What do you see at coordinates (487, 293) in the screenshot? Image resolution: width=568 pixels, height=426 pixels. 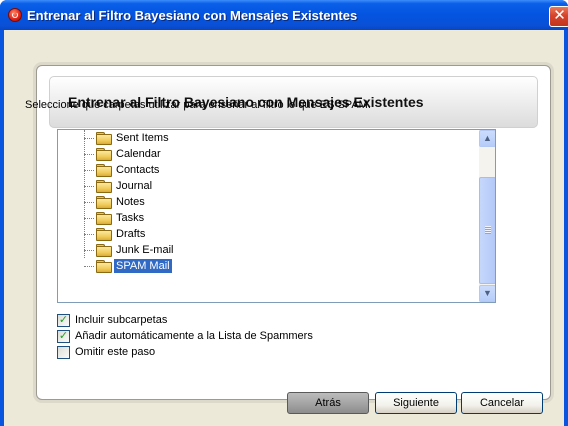 I see `scroll-down-button: ▼` at bounding box center [487, 293].